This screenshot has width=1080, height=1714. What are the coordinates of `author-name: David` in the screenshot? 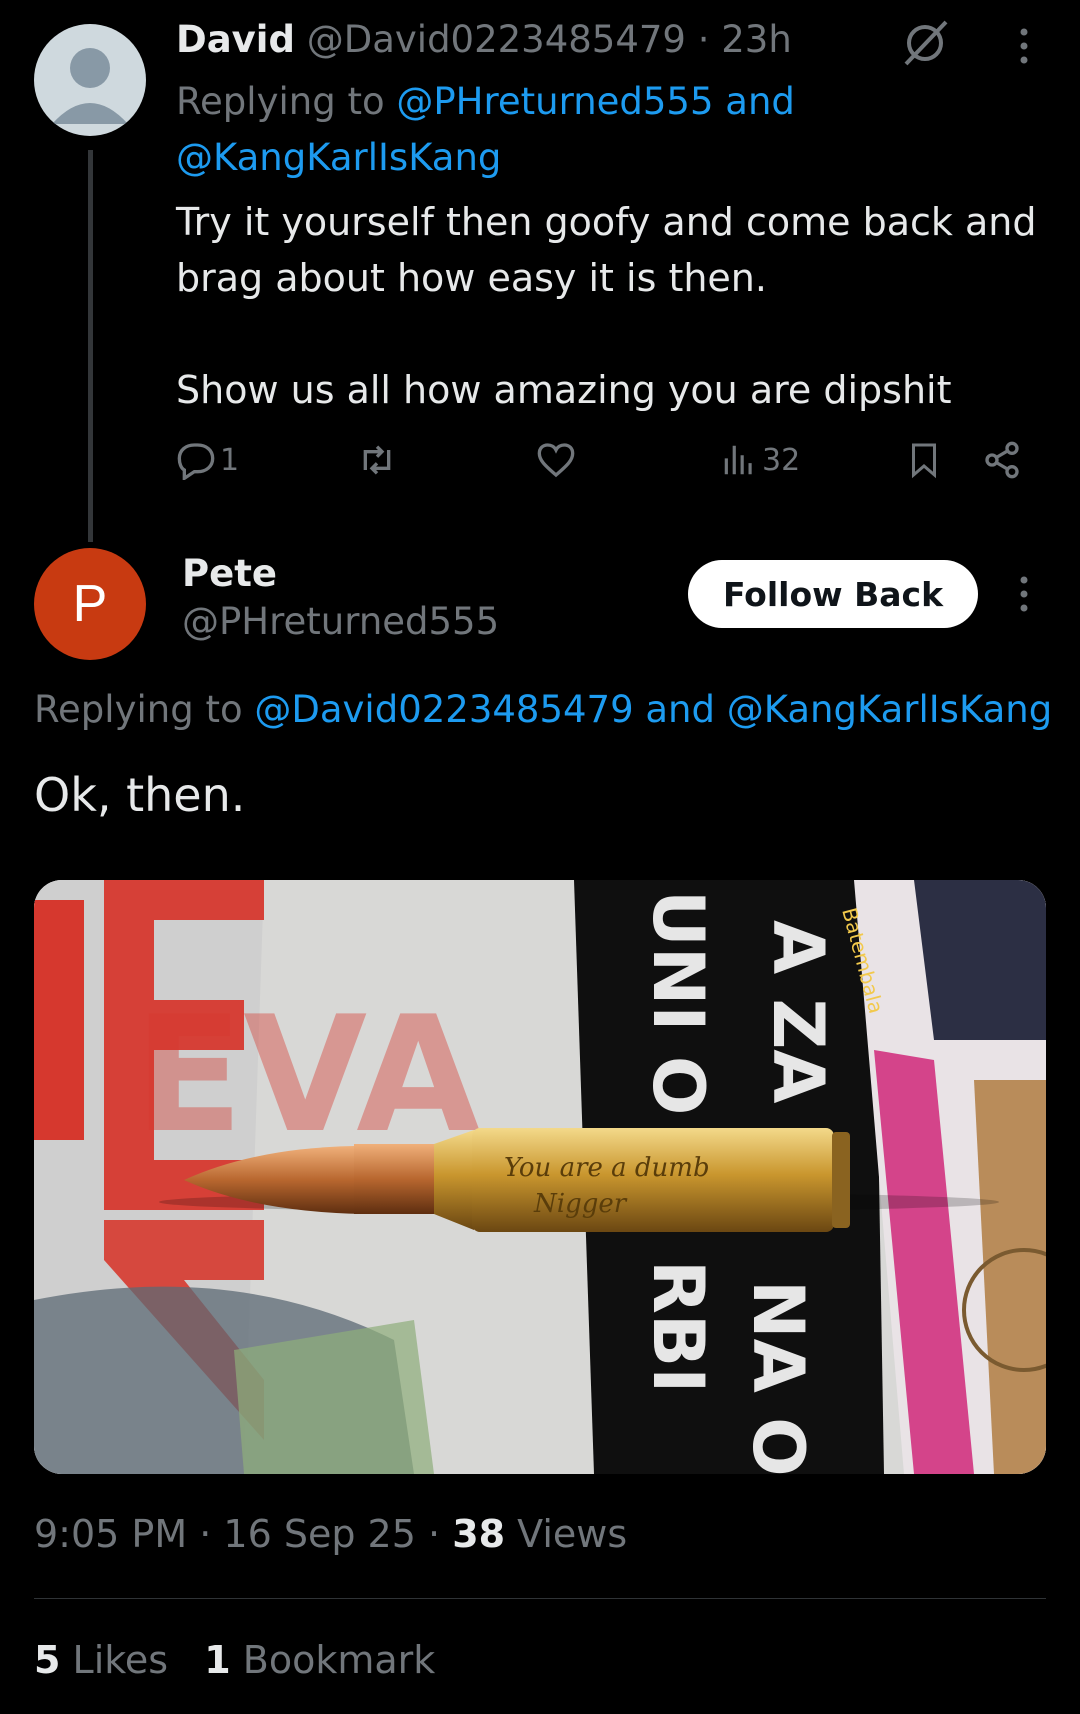 It's located at (235, 39).